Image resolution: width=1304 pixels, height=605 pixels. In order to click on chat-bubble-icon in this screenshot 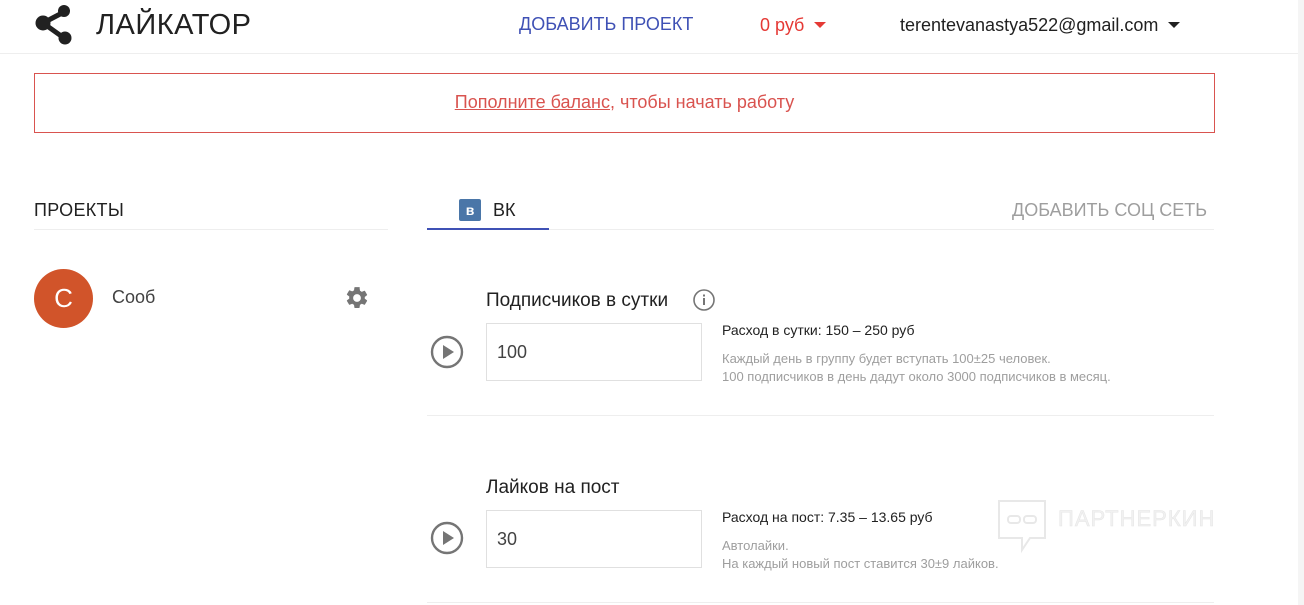, I will do `click(1022, 527)`.